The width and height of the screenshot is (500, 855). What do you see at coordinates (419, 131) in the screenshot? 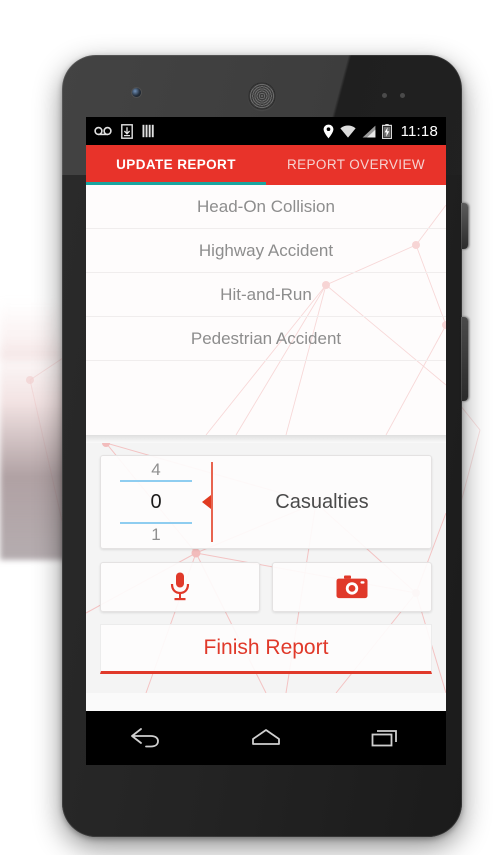
I see `status-bar-clock: 11:18` at bounding box center [419, 131].